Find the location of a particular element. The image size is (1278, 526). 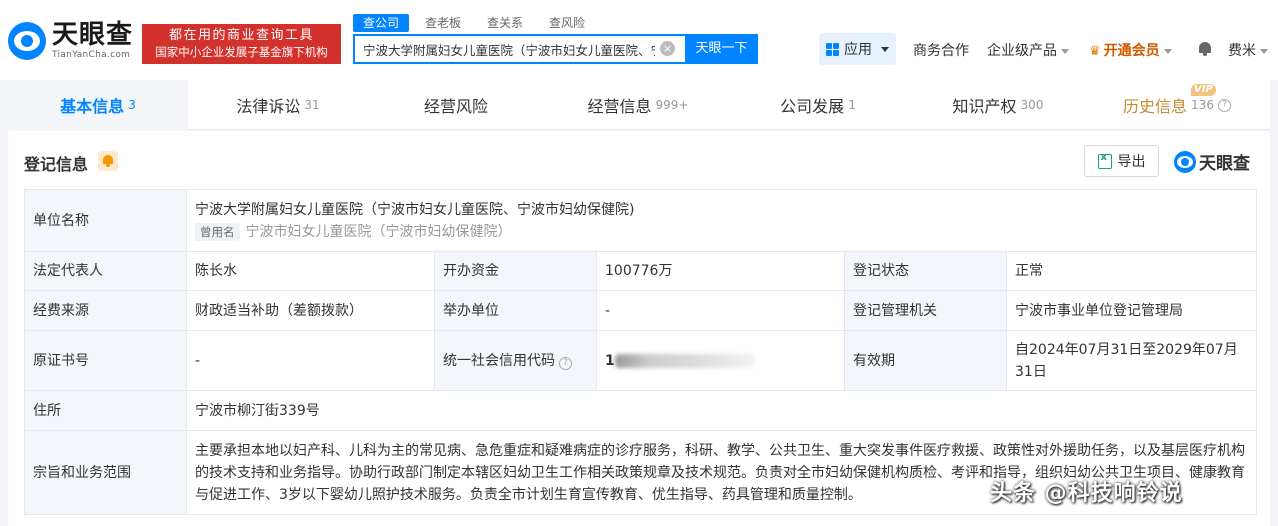

table-row: 法定代表人 陈长水 开办资金 100776万 登记状态 正常 is located at coordinates (641, 271).